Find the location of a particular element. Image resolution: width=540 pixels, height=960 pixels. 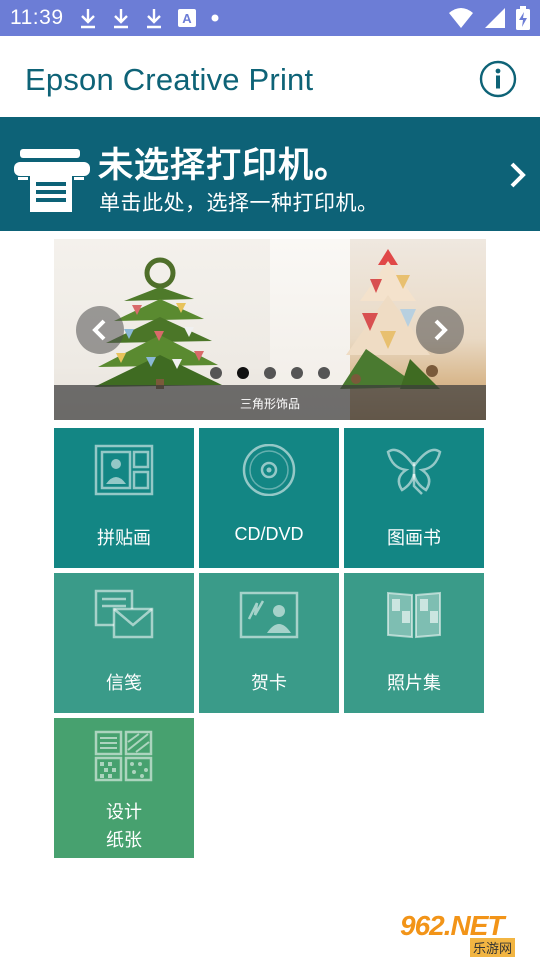

tile-label: 设计 纸张 is located at coordinates (124, 826).